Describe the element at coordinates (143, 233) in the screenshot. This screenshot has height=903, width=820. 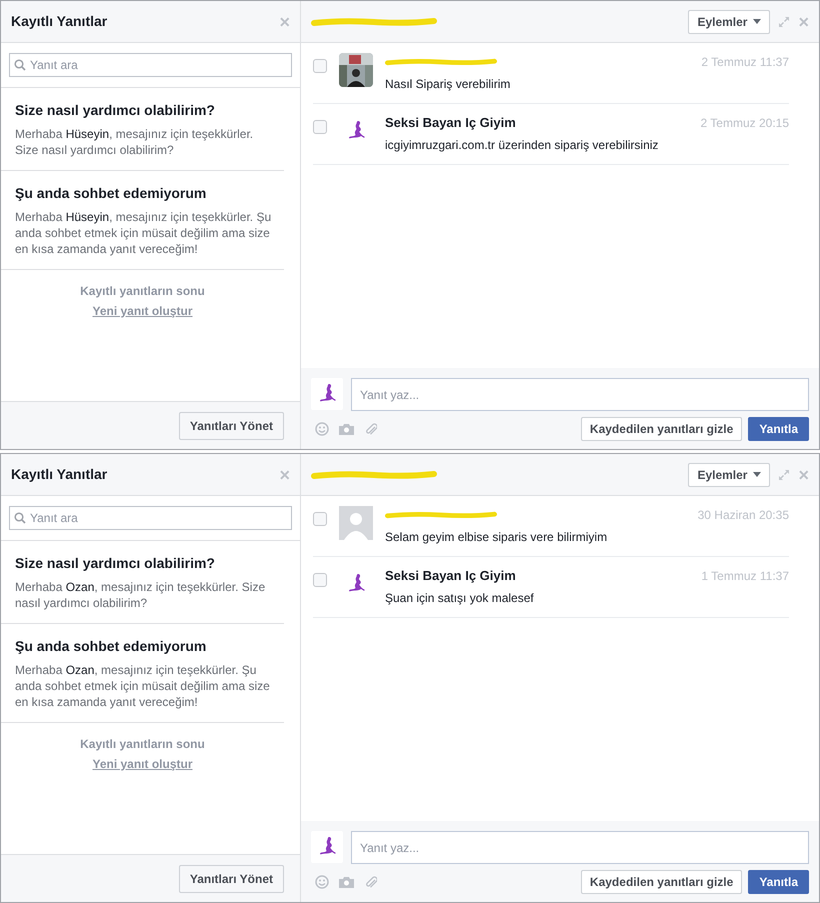
I see `reply-text: Merhaba Hüseyin, mesajınız için teşekkürler. Şu anda sohbet etmek için müsait değilim ama size en kısa zamanda yanıt vereceğim!` at that location.